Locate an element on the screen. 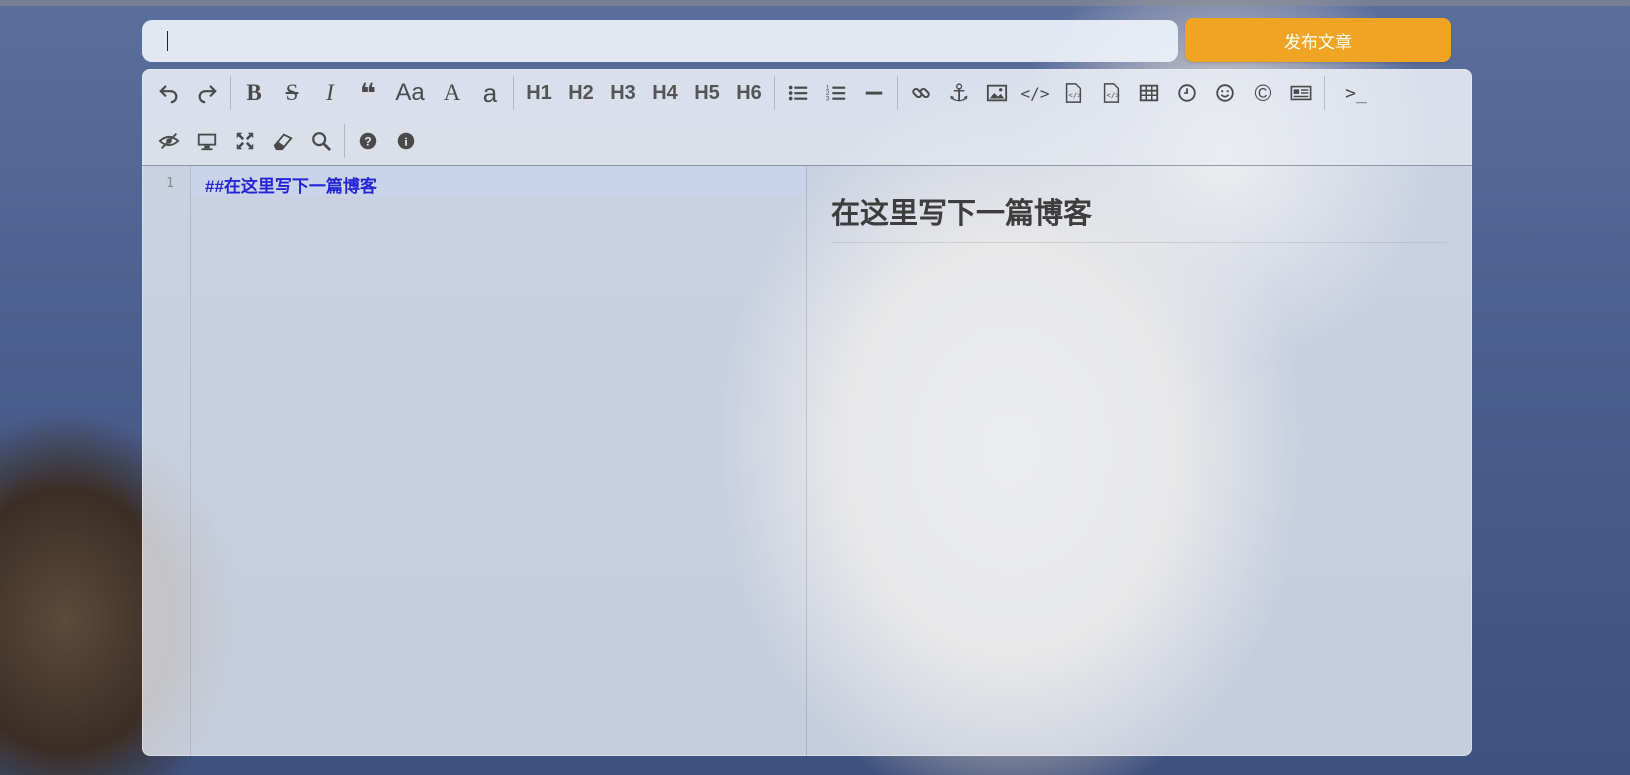 The image size is (1630, 775). datetime-icon is located at coordinates (1187, 93).